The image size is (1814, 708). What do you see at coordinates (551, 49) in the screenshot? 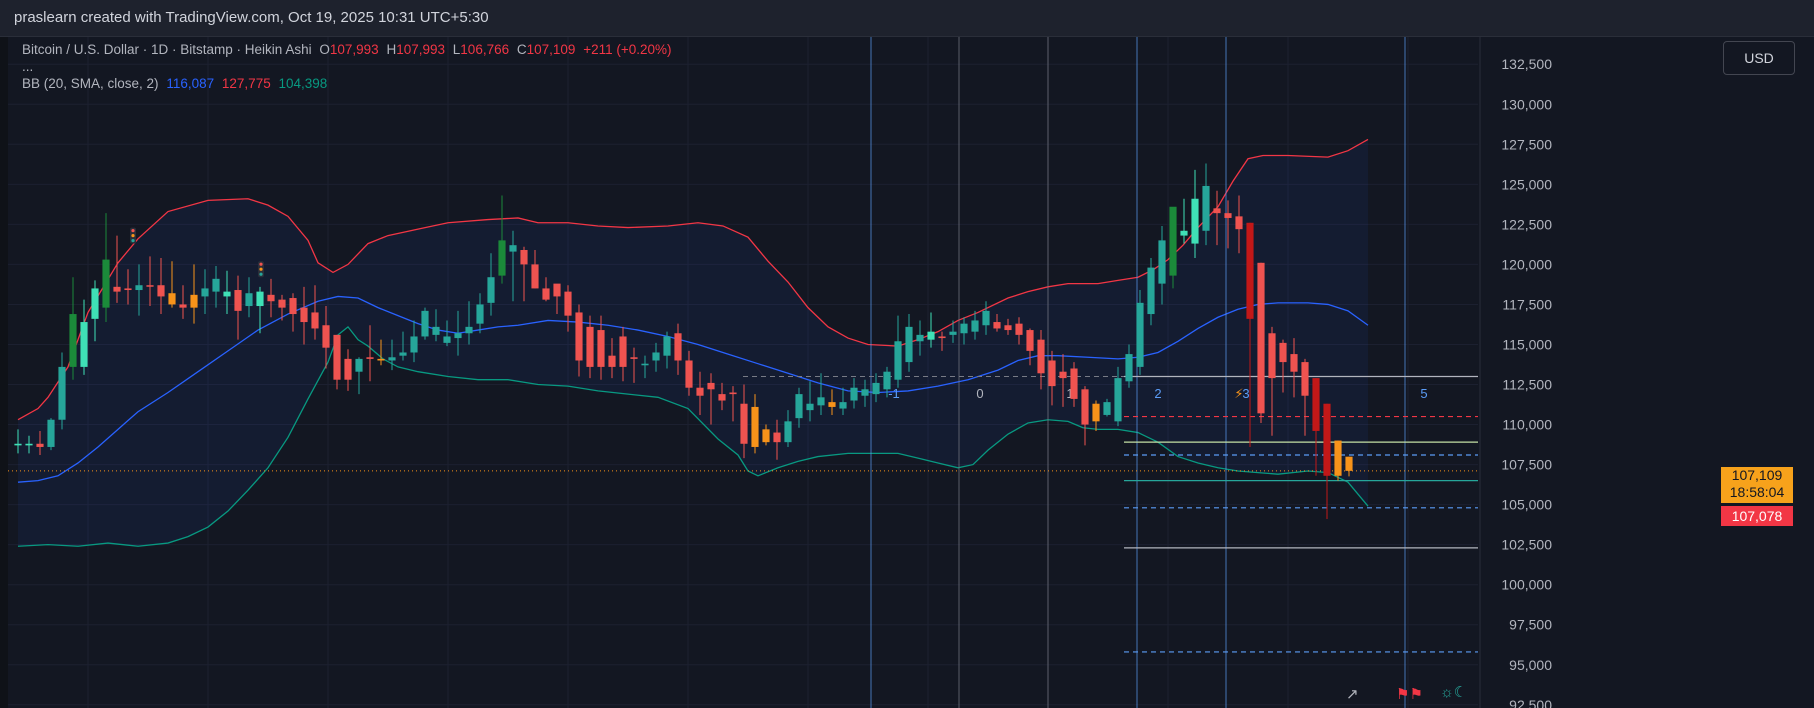
I see `close-value: 107,109` at bounding box center [551, 49].